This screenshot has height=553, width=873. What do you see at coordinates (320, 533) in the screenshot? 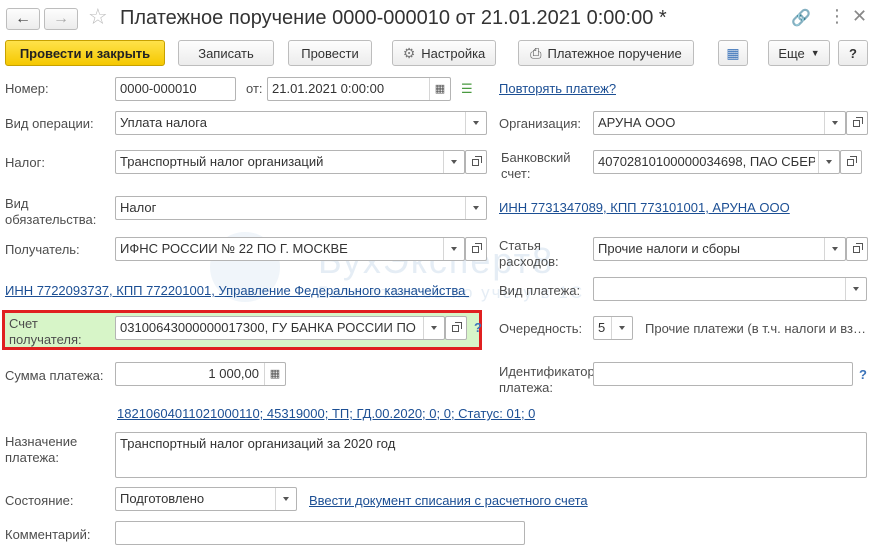
I see `comment-input` at bounding box center [320, 533].